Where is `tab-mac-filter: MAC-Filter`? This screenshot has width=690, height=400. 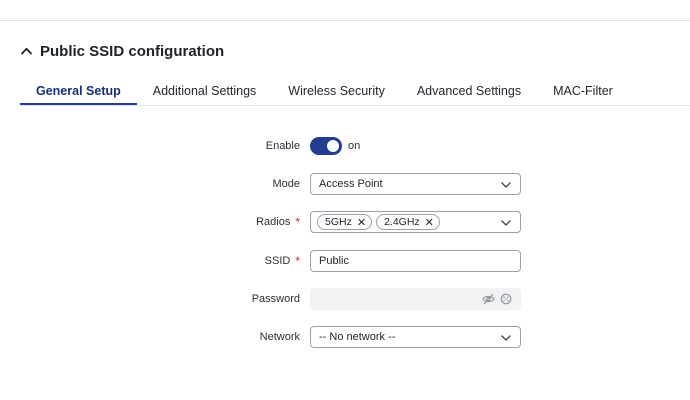
tab-mac-filter: MAC-Filter is located at coordinates (583, 91).